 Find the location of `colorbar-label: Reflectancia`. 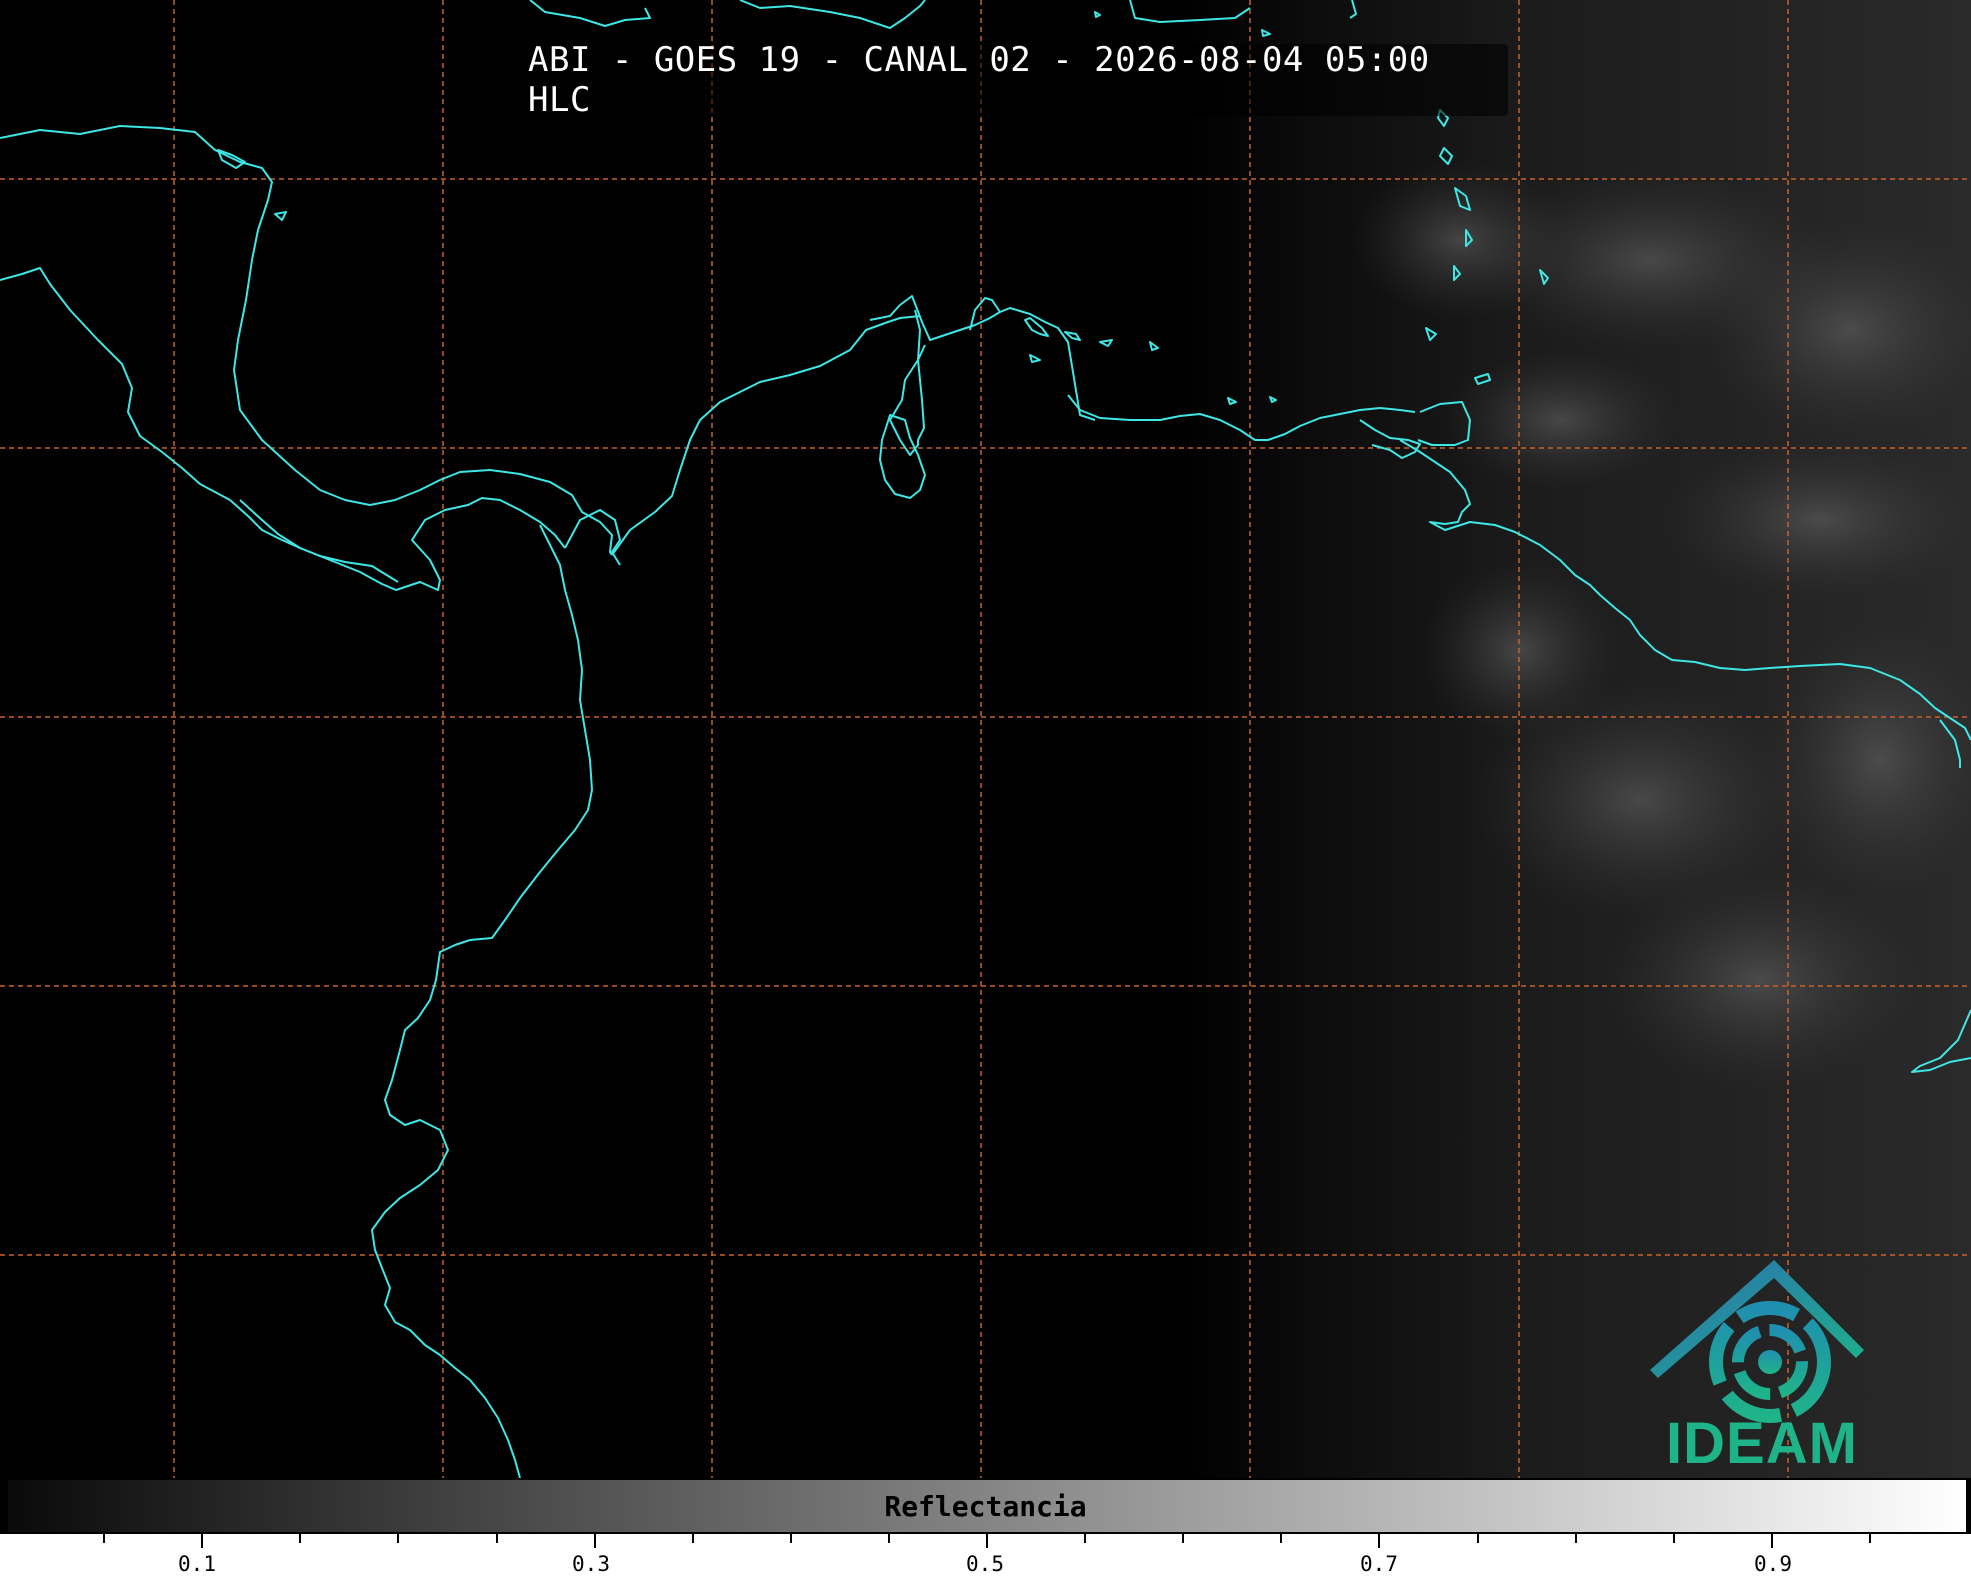

colorbar-label: Reflectancia is located at coordinates (985, 1506).